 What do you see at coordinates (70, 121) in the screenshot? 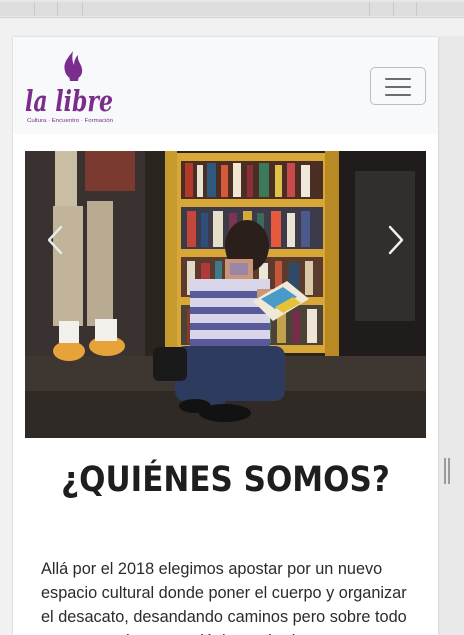
I see `logo-tagline: Cultura · Encuentro · Formación` at bounding box center [70, 121].